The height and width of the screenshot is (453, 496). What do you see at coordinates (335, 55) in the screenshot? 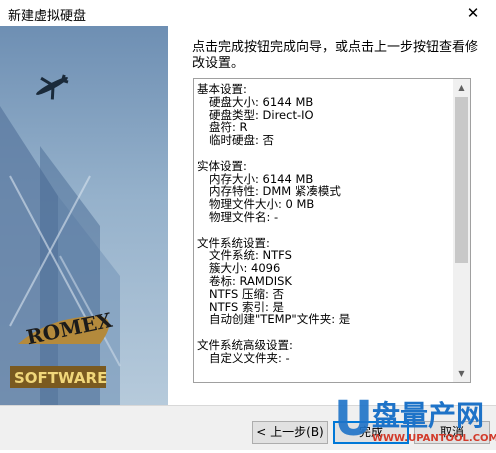
I see `instruction-text: 点击完成按钮完成向导，或点击上一步按钮查看修改设置。` at bounding box center [335, 55].